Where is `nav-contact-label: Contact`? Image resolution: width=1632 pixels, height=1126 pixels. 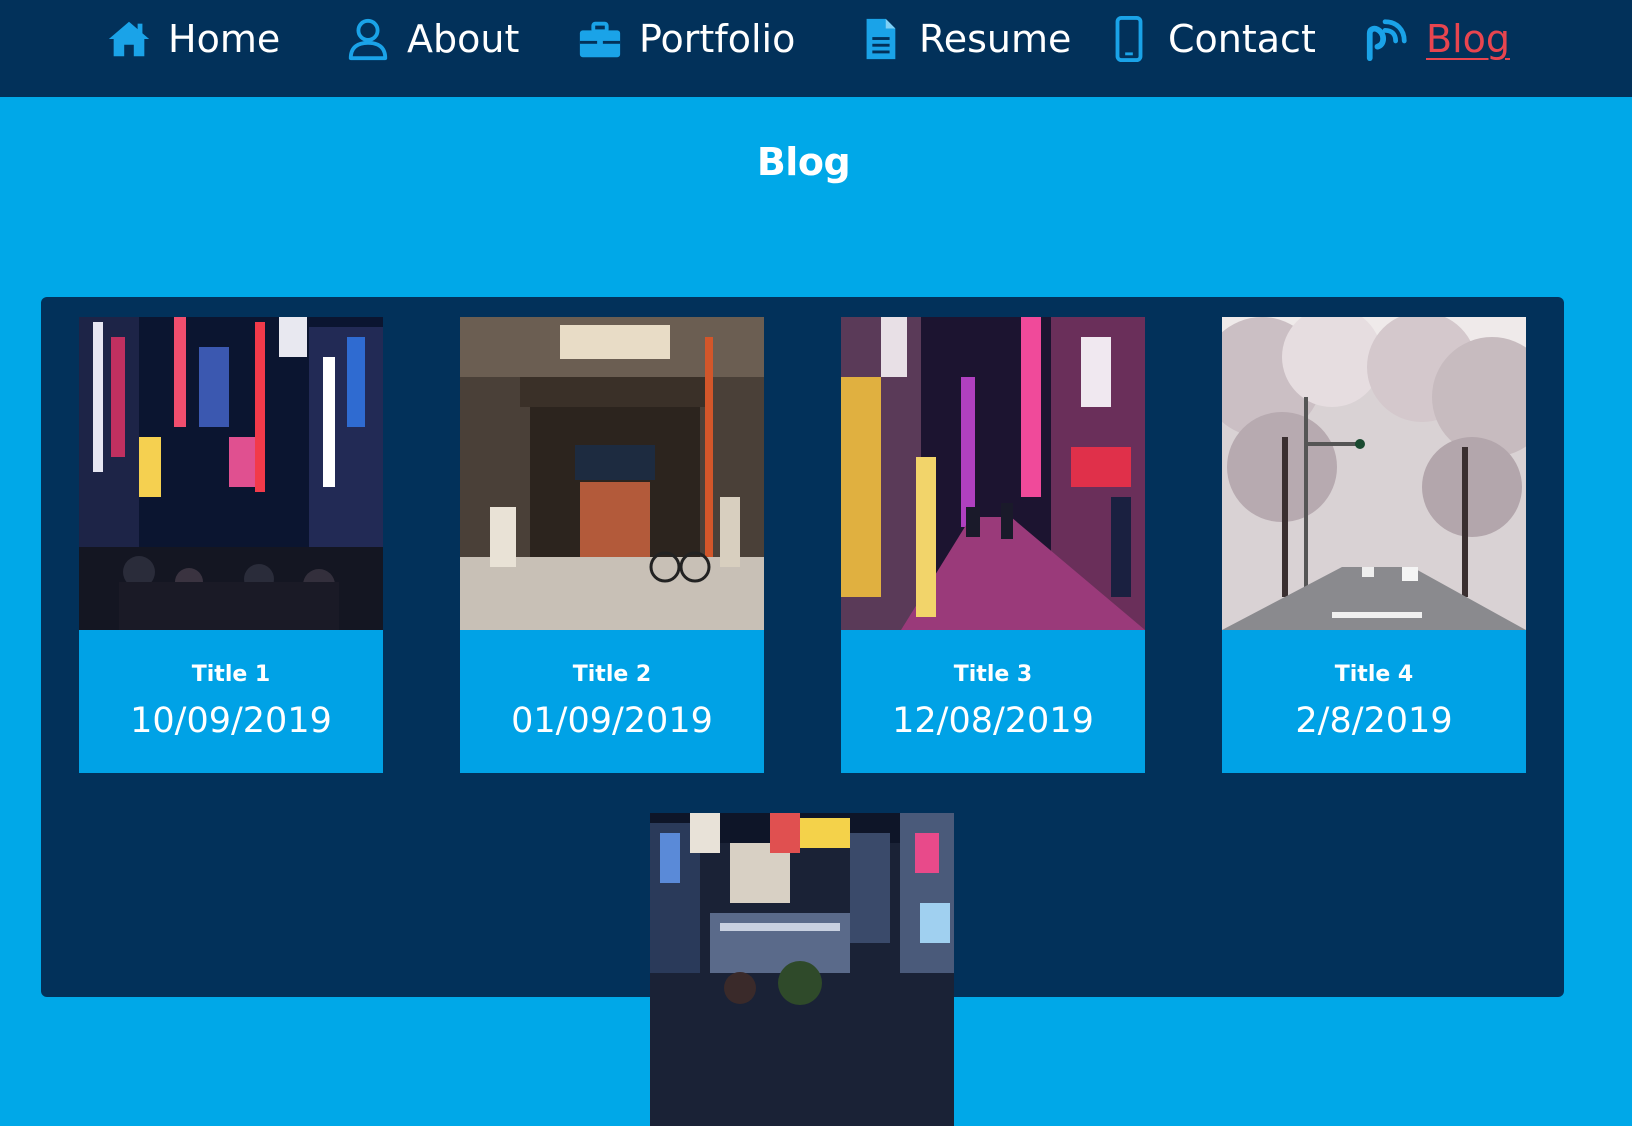 nav-contact-label: Contact is located at coordinates (1242, 39).